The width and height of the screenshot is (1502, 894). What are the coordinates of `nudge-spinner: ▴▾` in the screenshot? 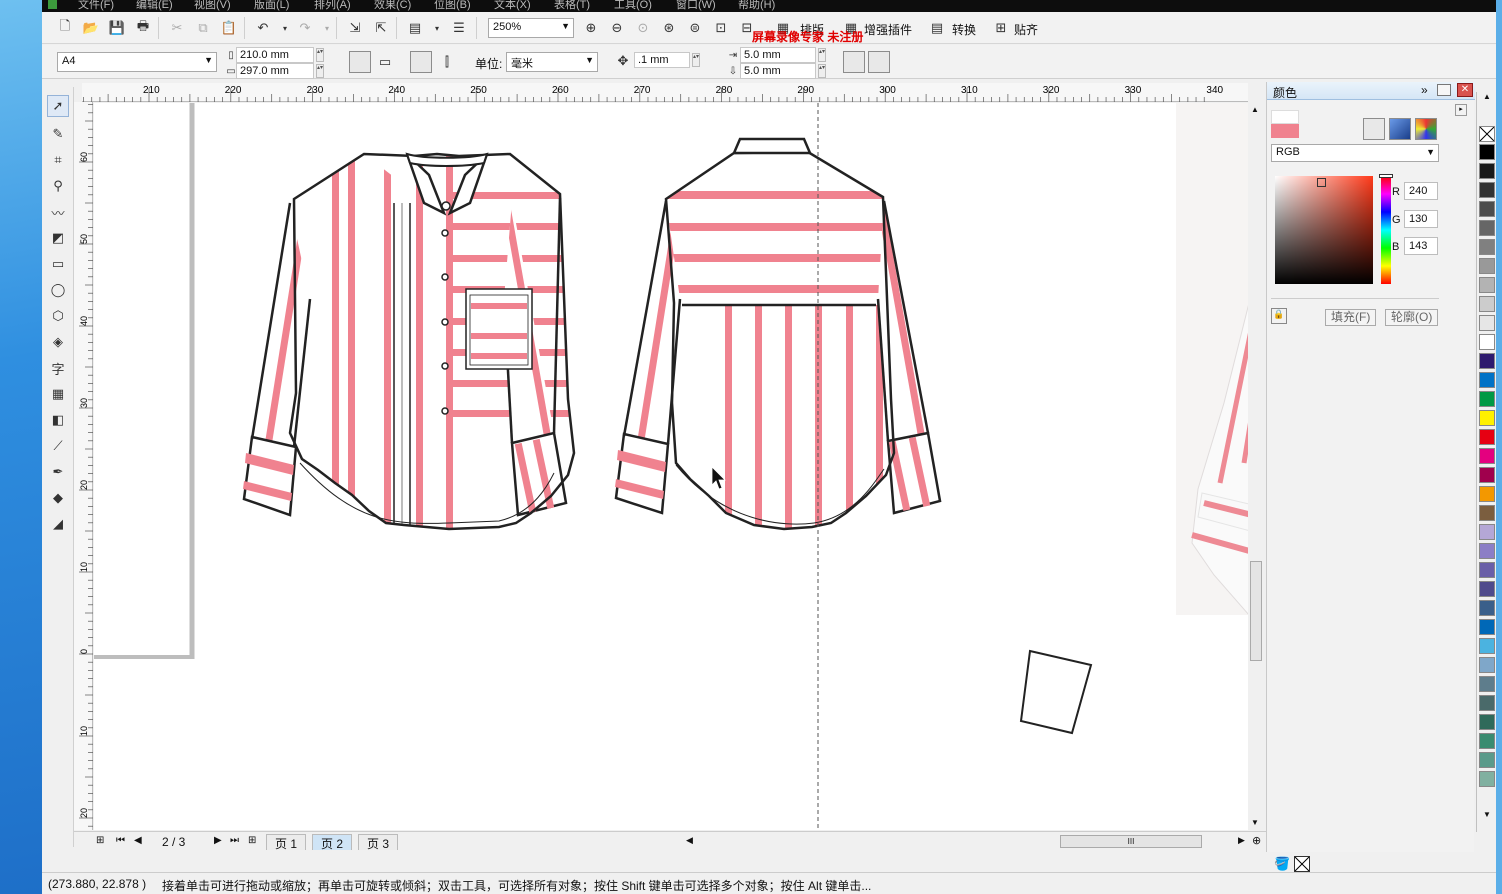 It's located at (696, 60).